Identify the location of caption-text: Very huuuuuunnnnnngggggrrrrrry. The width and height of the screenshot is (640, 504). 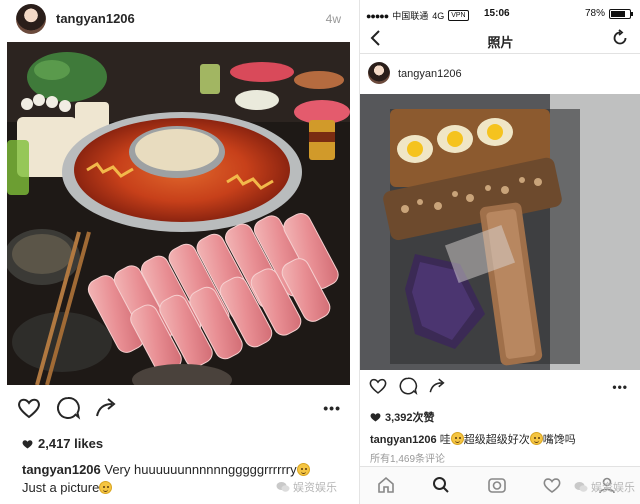
(198, 469).